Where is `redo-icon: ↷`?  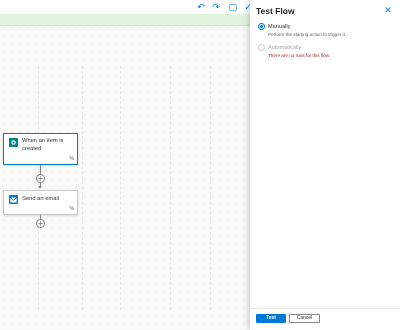 redo-icon: ↷ is located at coordinates (216, 7).